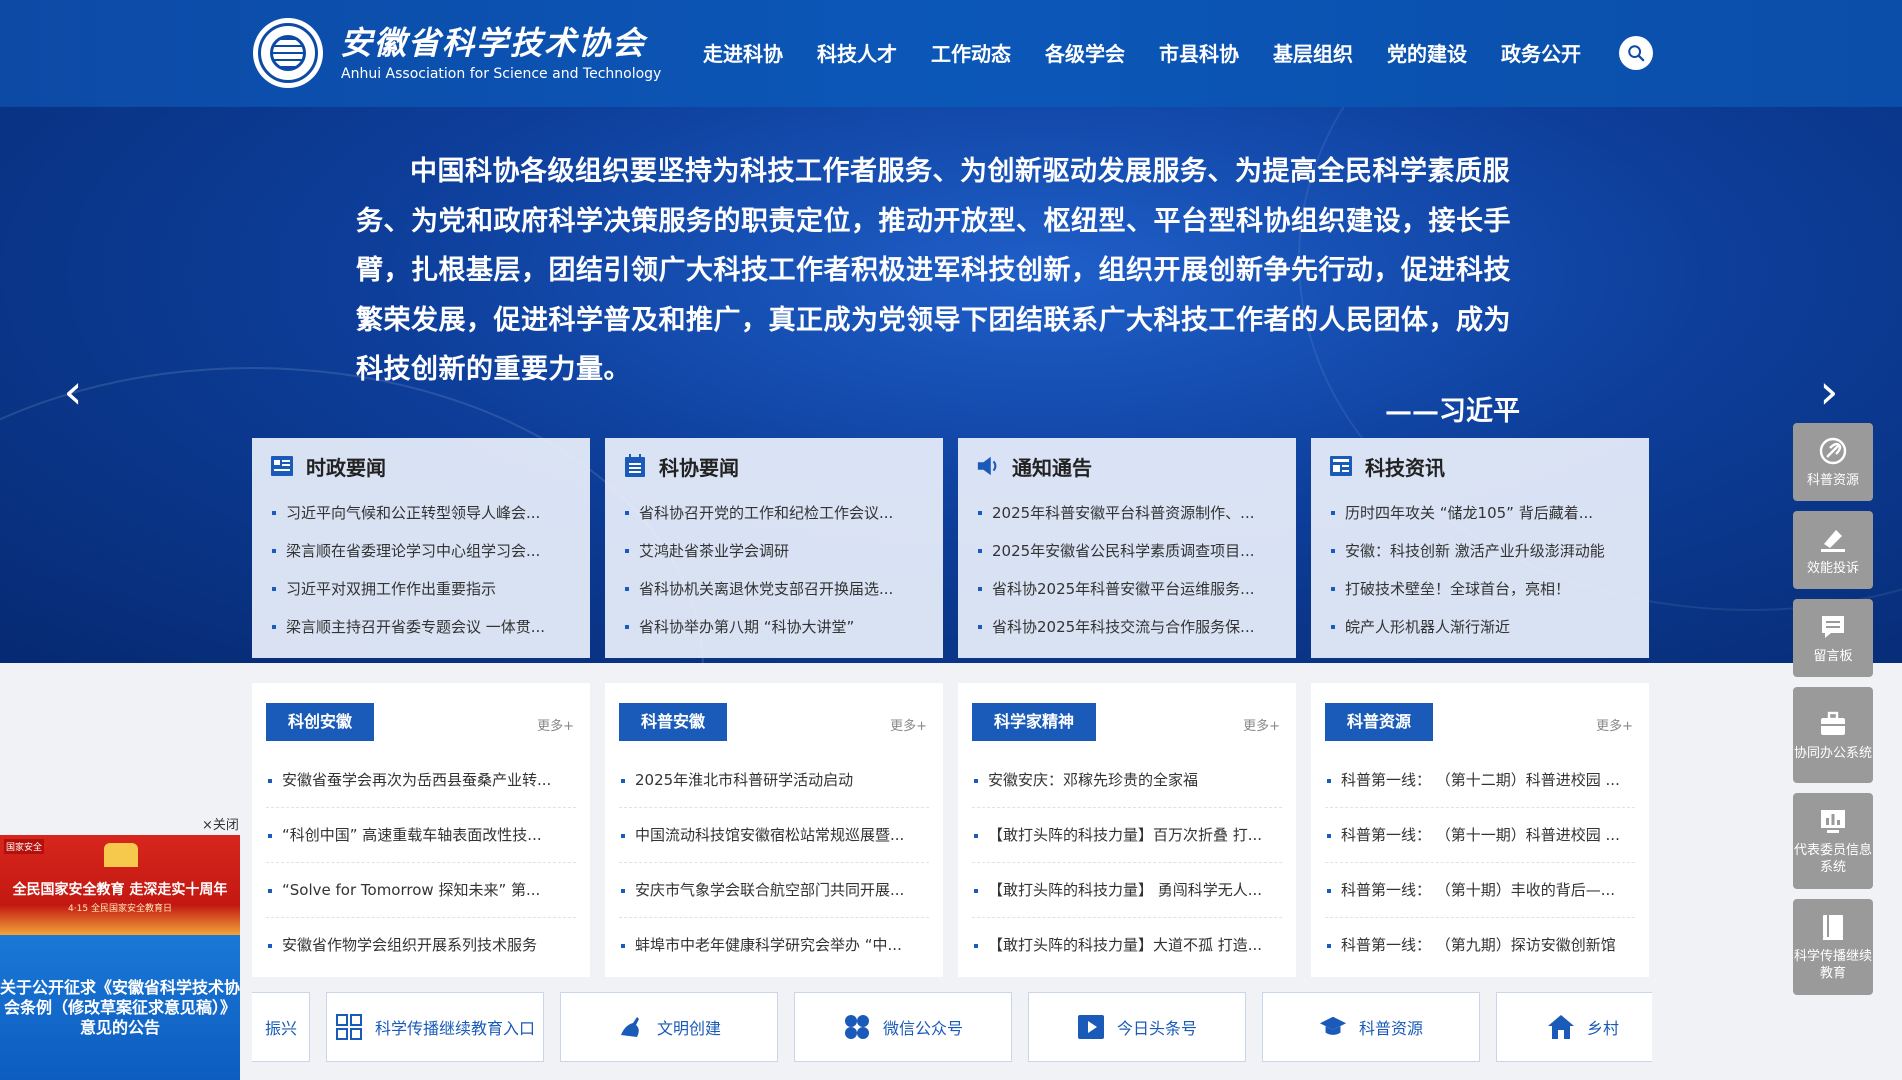 This screenshot has width=1902, height=1080. I want to click on panel-title: 通知通告, so click(1052, 467).